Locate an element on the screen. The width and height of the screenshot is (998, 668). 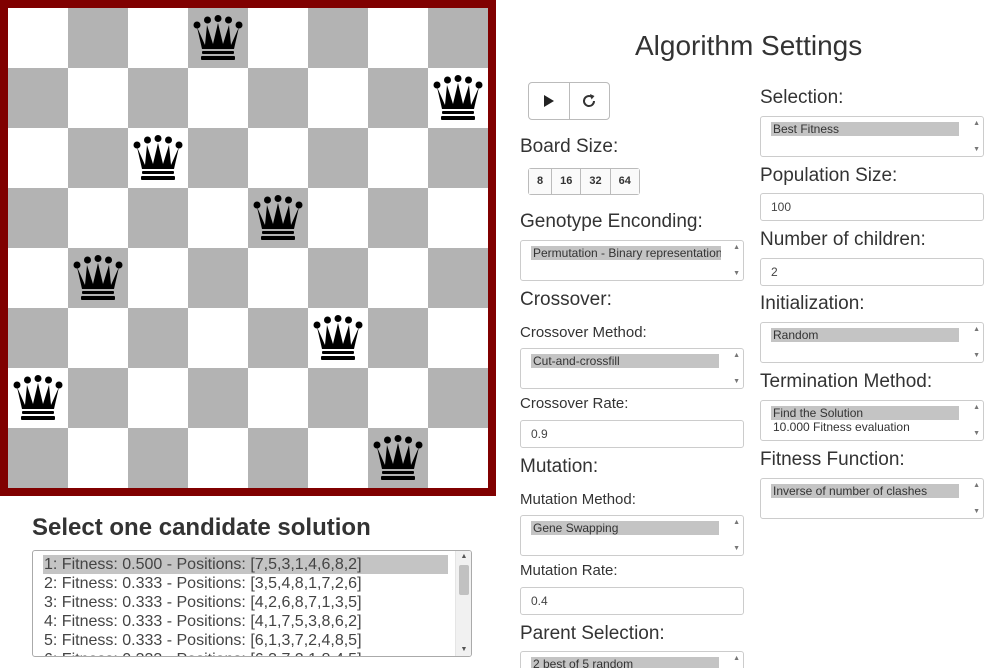
crossover-rate-input is located at coordinates (632, 434).